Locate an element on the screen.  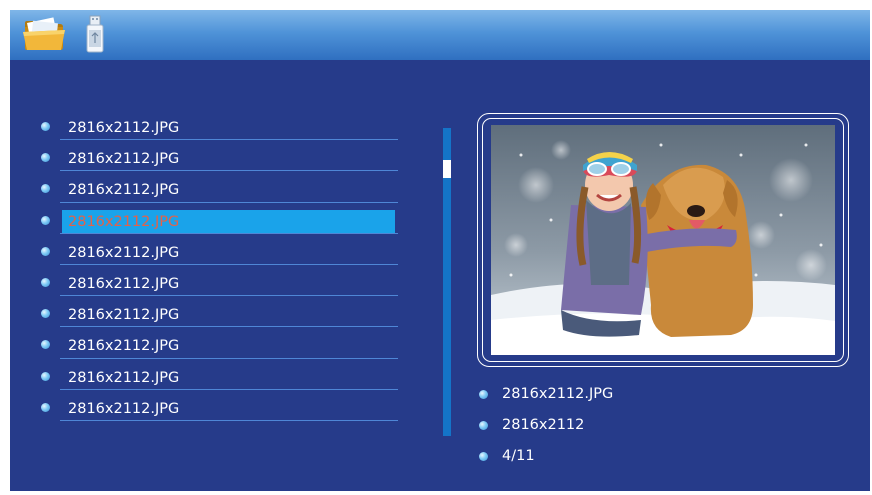
info-row-filename: 2816x2112.JPG is located at coordinates (665, 395).